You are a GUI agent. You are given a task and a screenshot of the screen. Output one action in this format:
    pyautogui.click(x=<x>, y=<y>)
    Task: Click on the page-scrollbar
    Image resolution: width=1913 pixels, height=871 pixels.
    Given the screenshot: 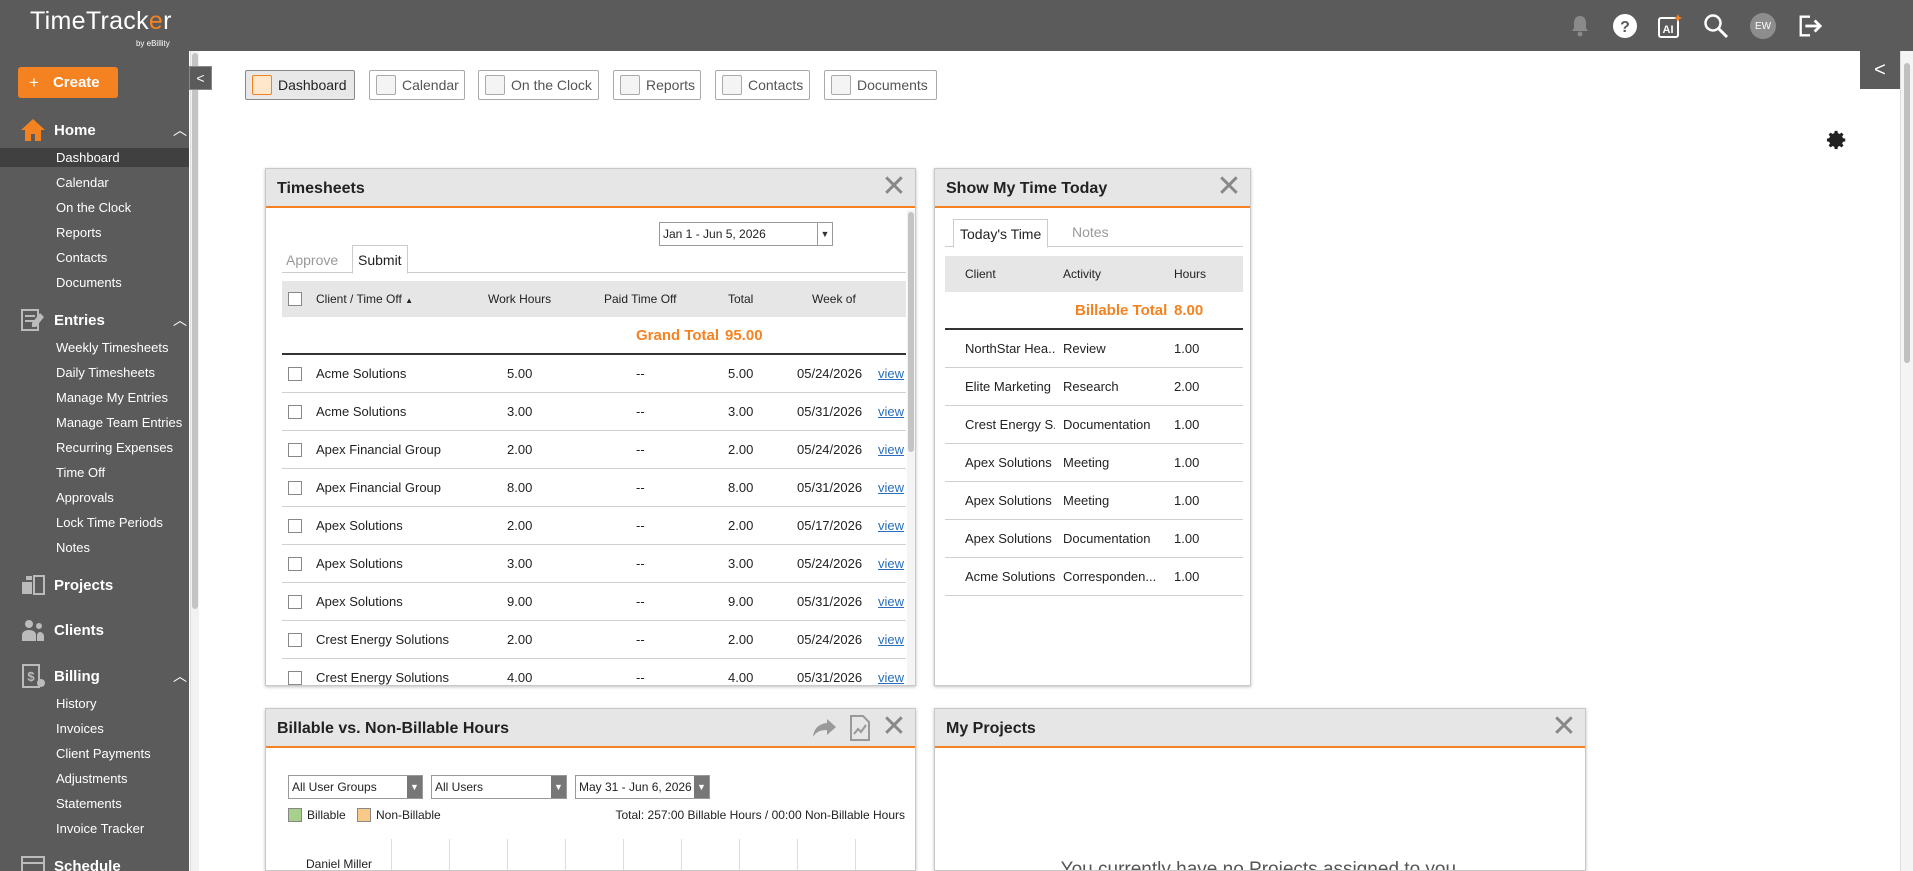 What is the action you would take?
    pyautogui.click(x=1906, y=461)
    